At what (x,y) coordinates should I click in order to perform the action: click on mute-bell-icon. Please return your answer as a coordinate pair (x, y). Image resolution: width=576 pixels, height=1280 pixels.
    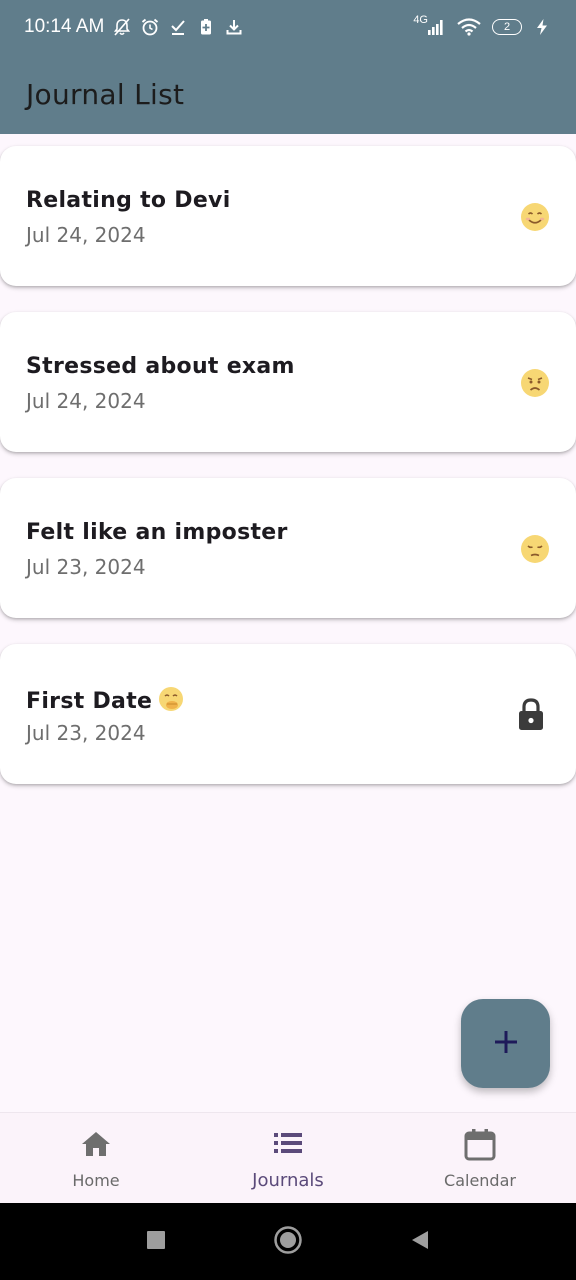
    Looking at the image, I should click on (122, 27).